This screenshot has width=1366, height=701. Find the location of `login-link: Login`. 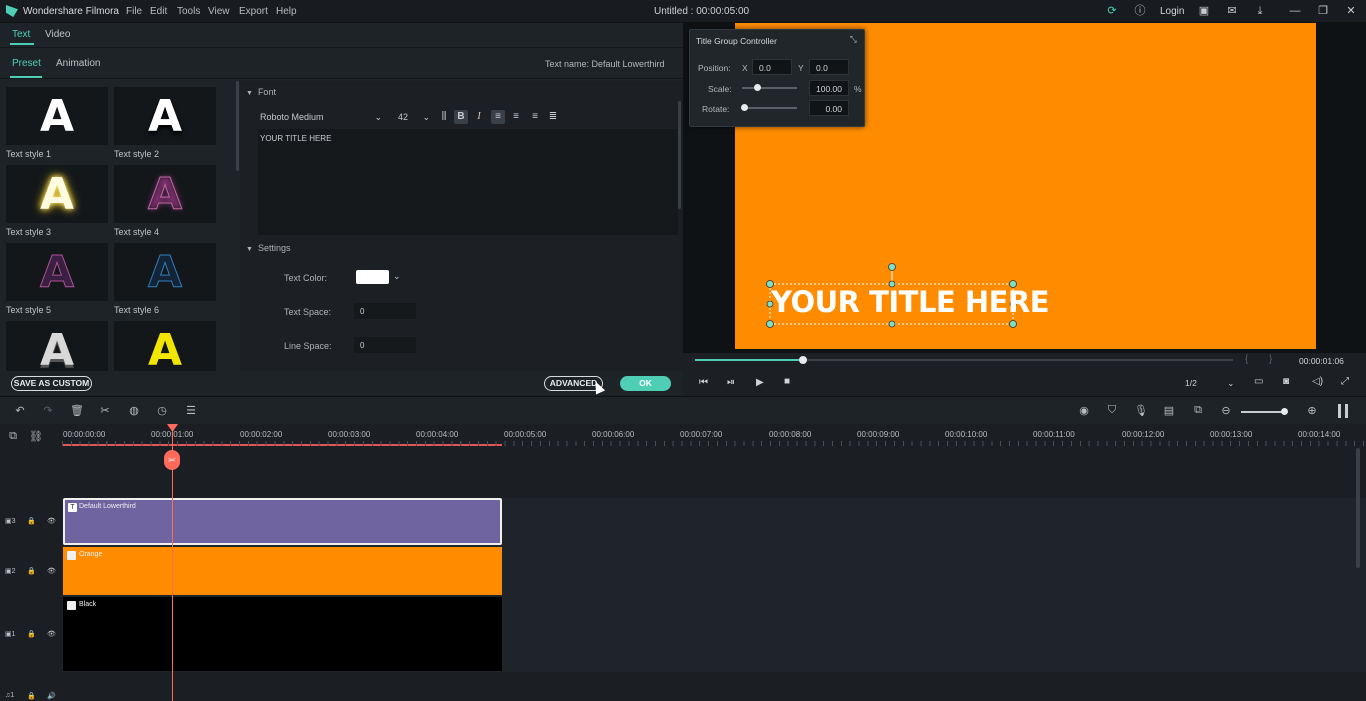

login-link: Login is located at coordinates (1172, 11).